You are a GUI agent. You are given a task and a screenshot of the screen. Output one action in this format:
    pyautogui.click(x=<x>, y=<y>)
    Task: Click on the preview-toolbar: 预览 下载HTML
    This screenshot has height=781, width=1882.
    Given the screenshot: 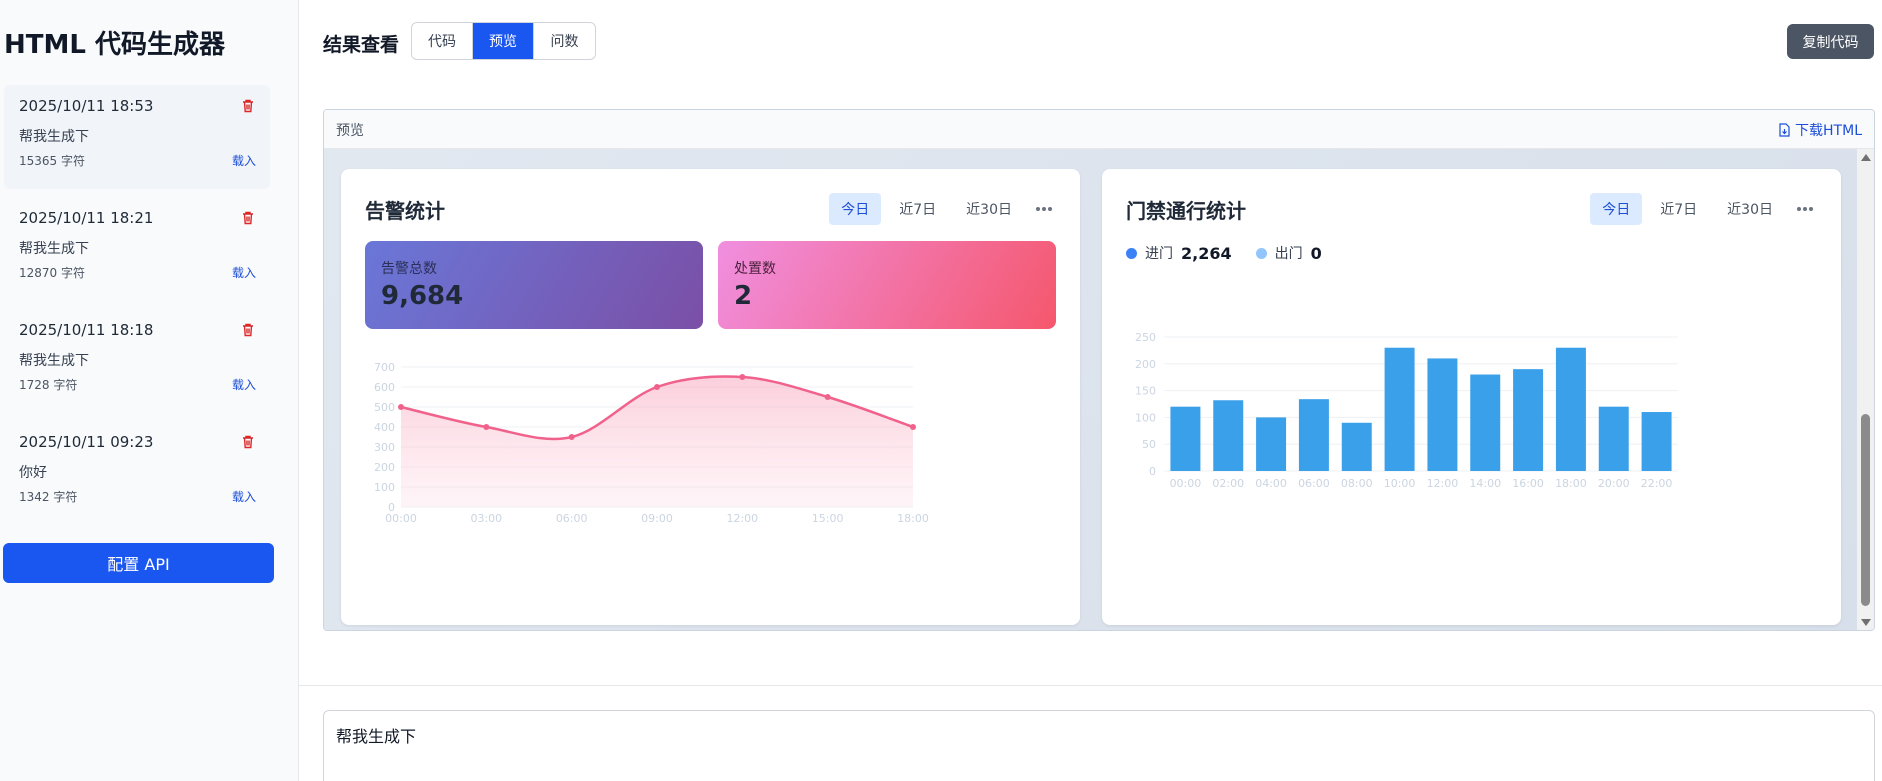 What is the action you would take?
    pyautogui.click(x=1099, y=129)
    